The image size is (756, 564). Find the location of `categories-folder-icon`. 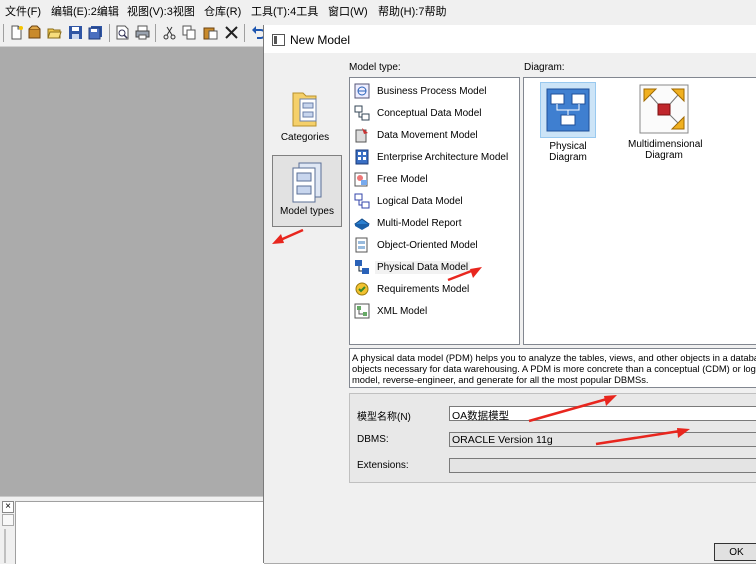

categories-folder-icon is located at coordinates (304, 109).